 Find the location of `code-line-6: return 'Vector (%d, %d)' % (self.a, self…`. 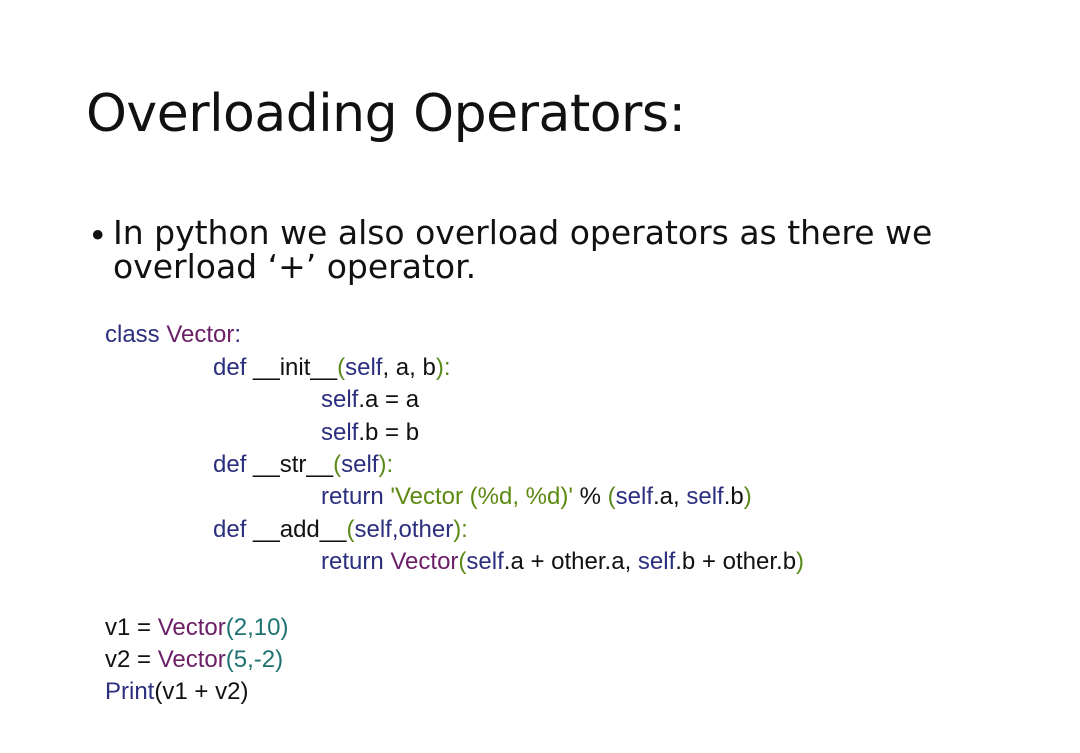

code-line-6: return 'Vector (%d, %d)' % (self.a, self… is located at coordinates (536, 496).